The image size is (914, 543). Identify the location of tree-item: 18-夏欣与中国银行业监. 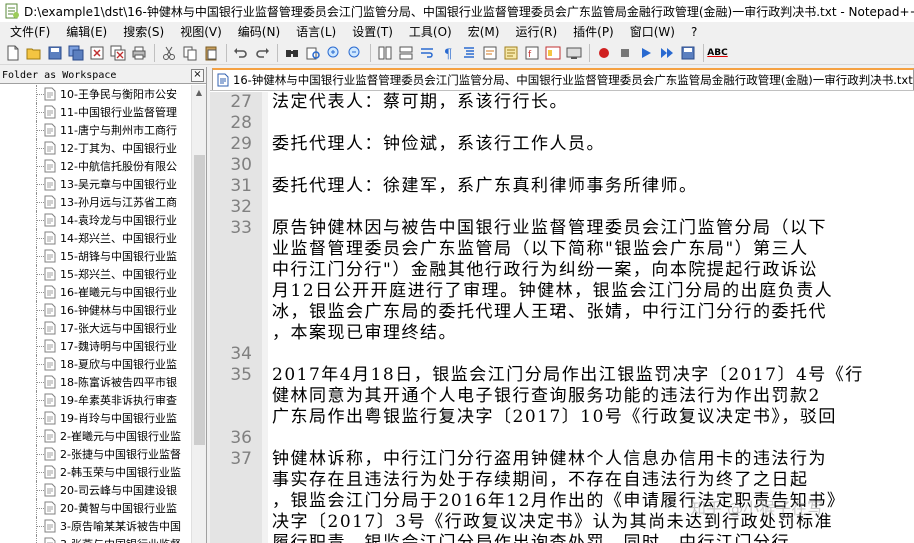
(95, 364).